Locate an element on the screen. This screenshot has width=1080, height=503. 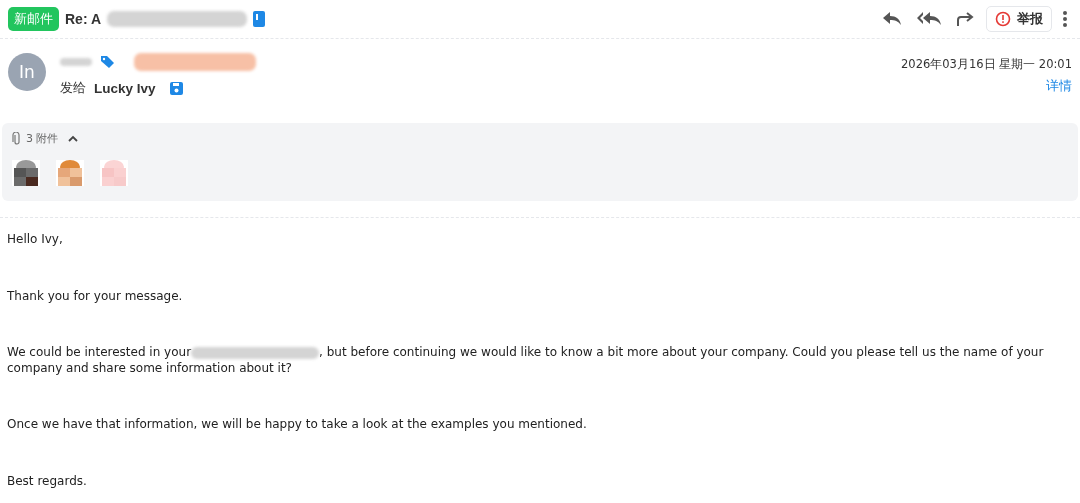
bookmark-icon is located at coordinates (259, 19).